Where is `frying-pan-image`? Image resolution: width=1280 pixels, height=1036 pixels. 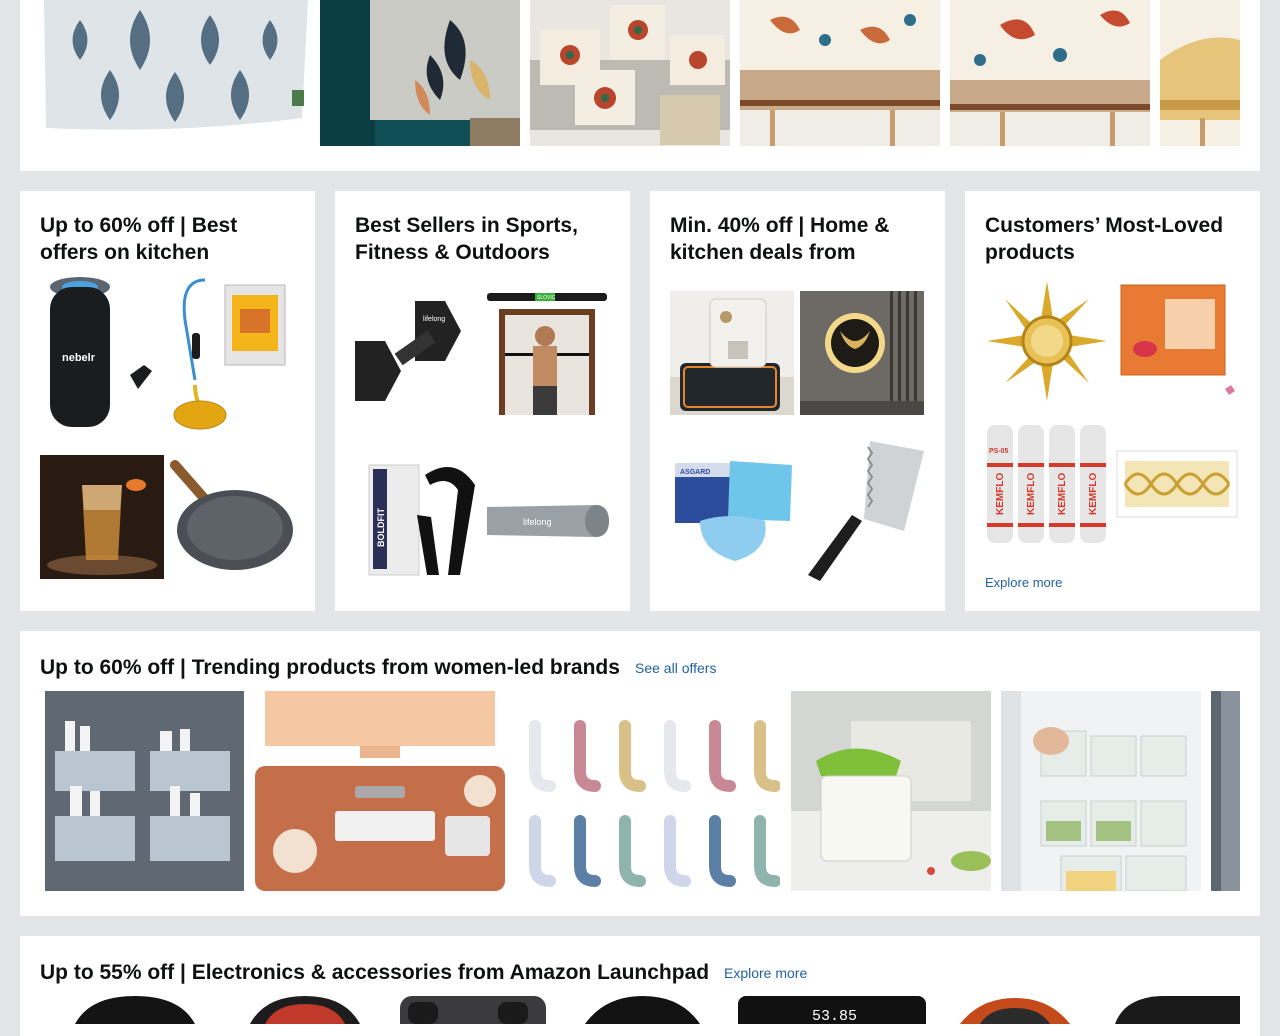
frying-pan-image is located at coordinates (232, 517).